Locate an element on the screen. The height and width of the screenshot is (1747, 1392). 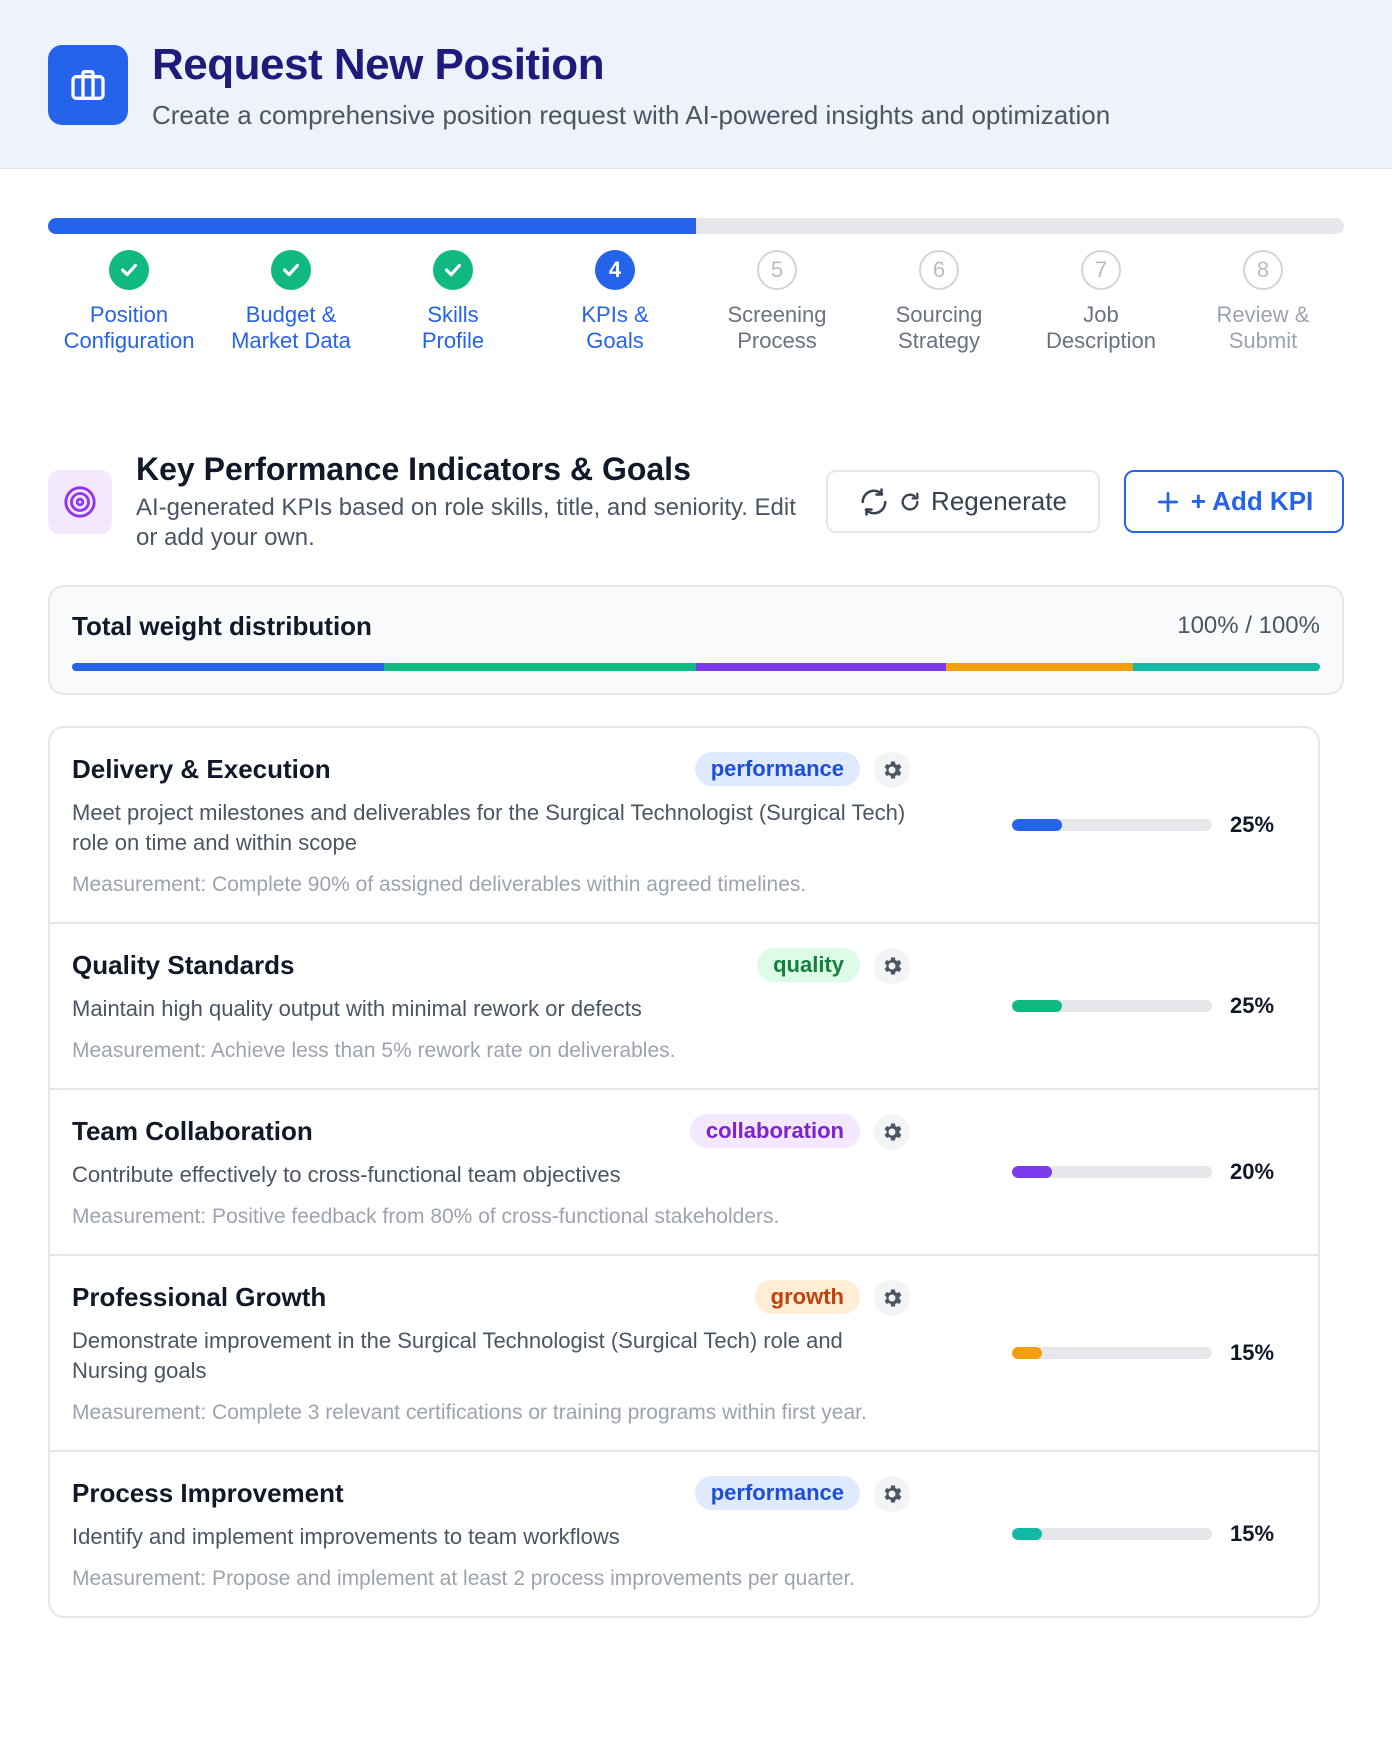
step-label-line2: Profile is located at coordinates (453, 340).